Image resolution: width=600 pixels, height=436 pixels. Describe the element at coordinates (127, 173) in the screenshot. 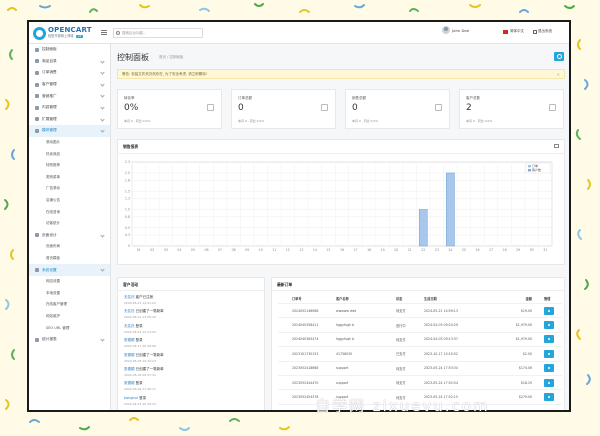

I see `y-tick-label: 2.0` at that location.